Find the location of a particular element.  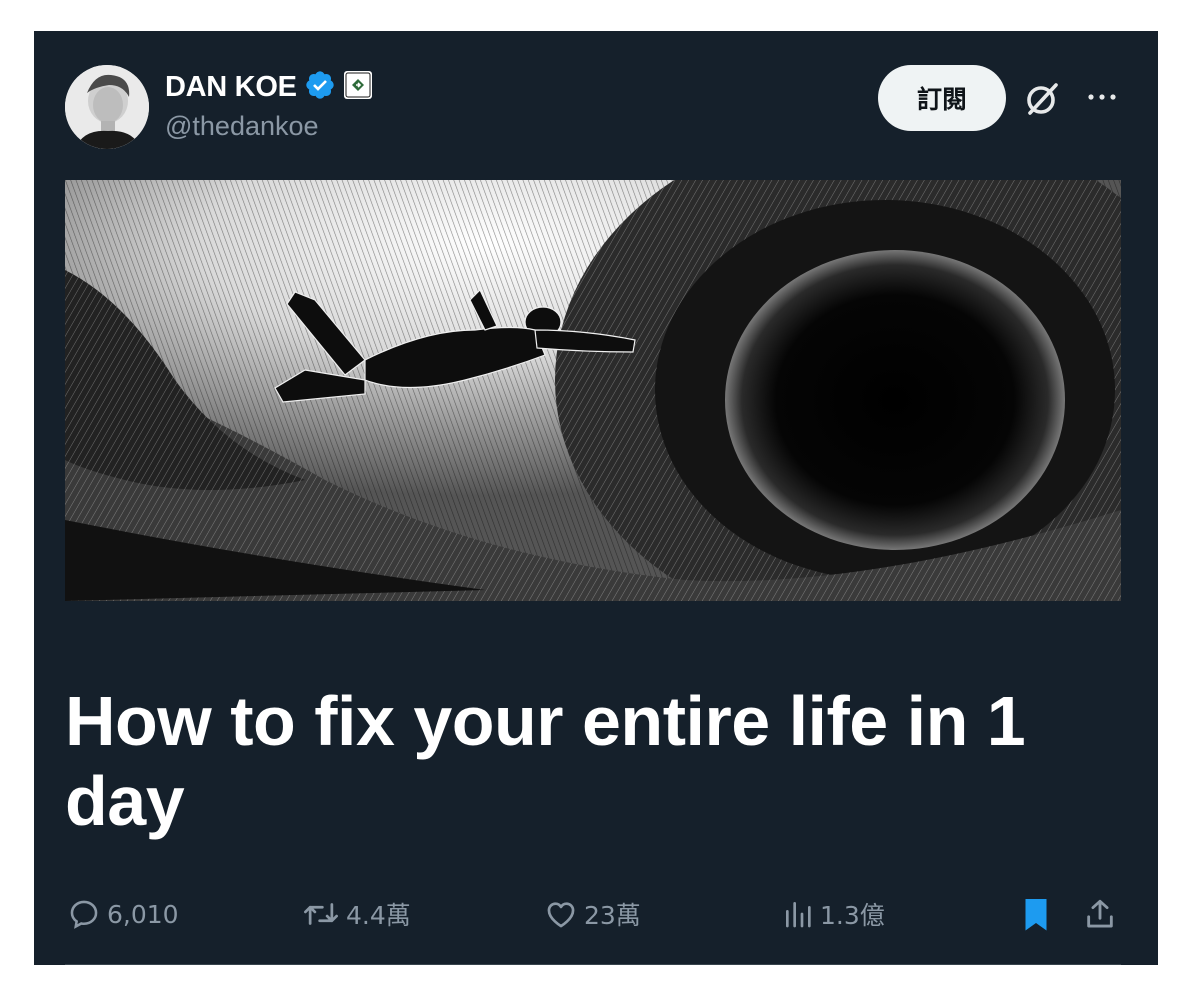

author-handle: @thedankoe is located at coordinates (242, 126).